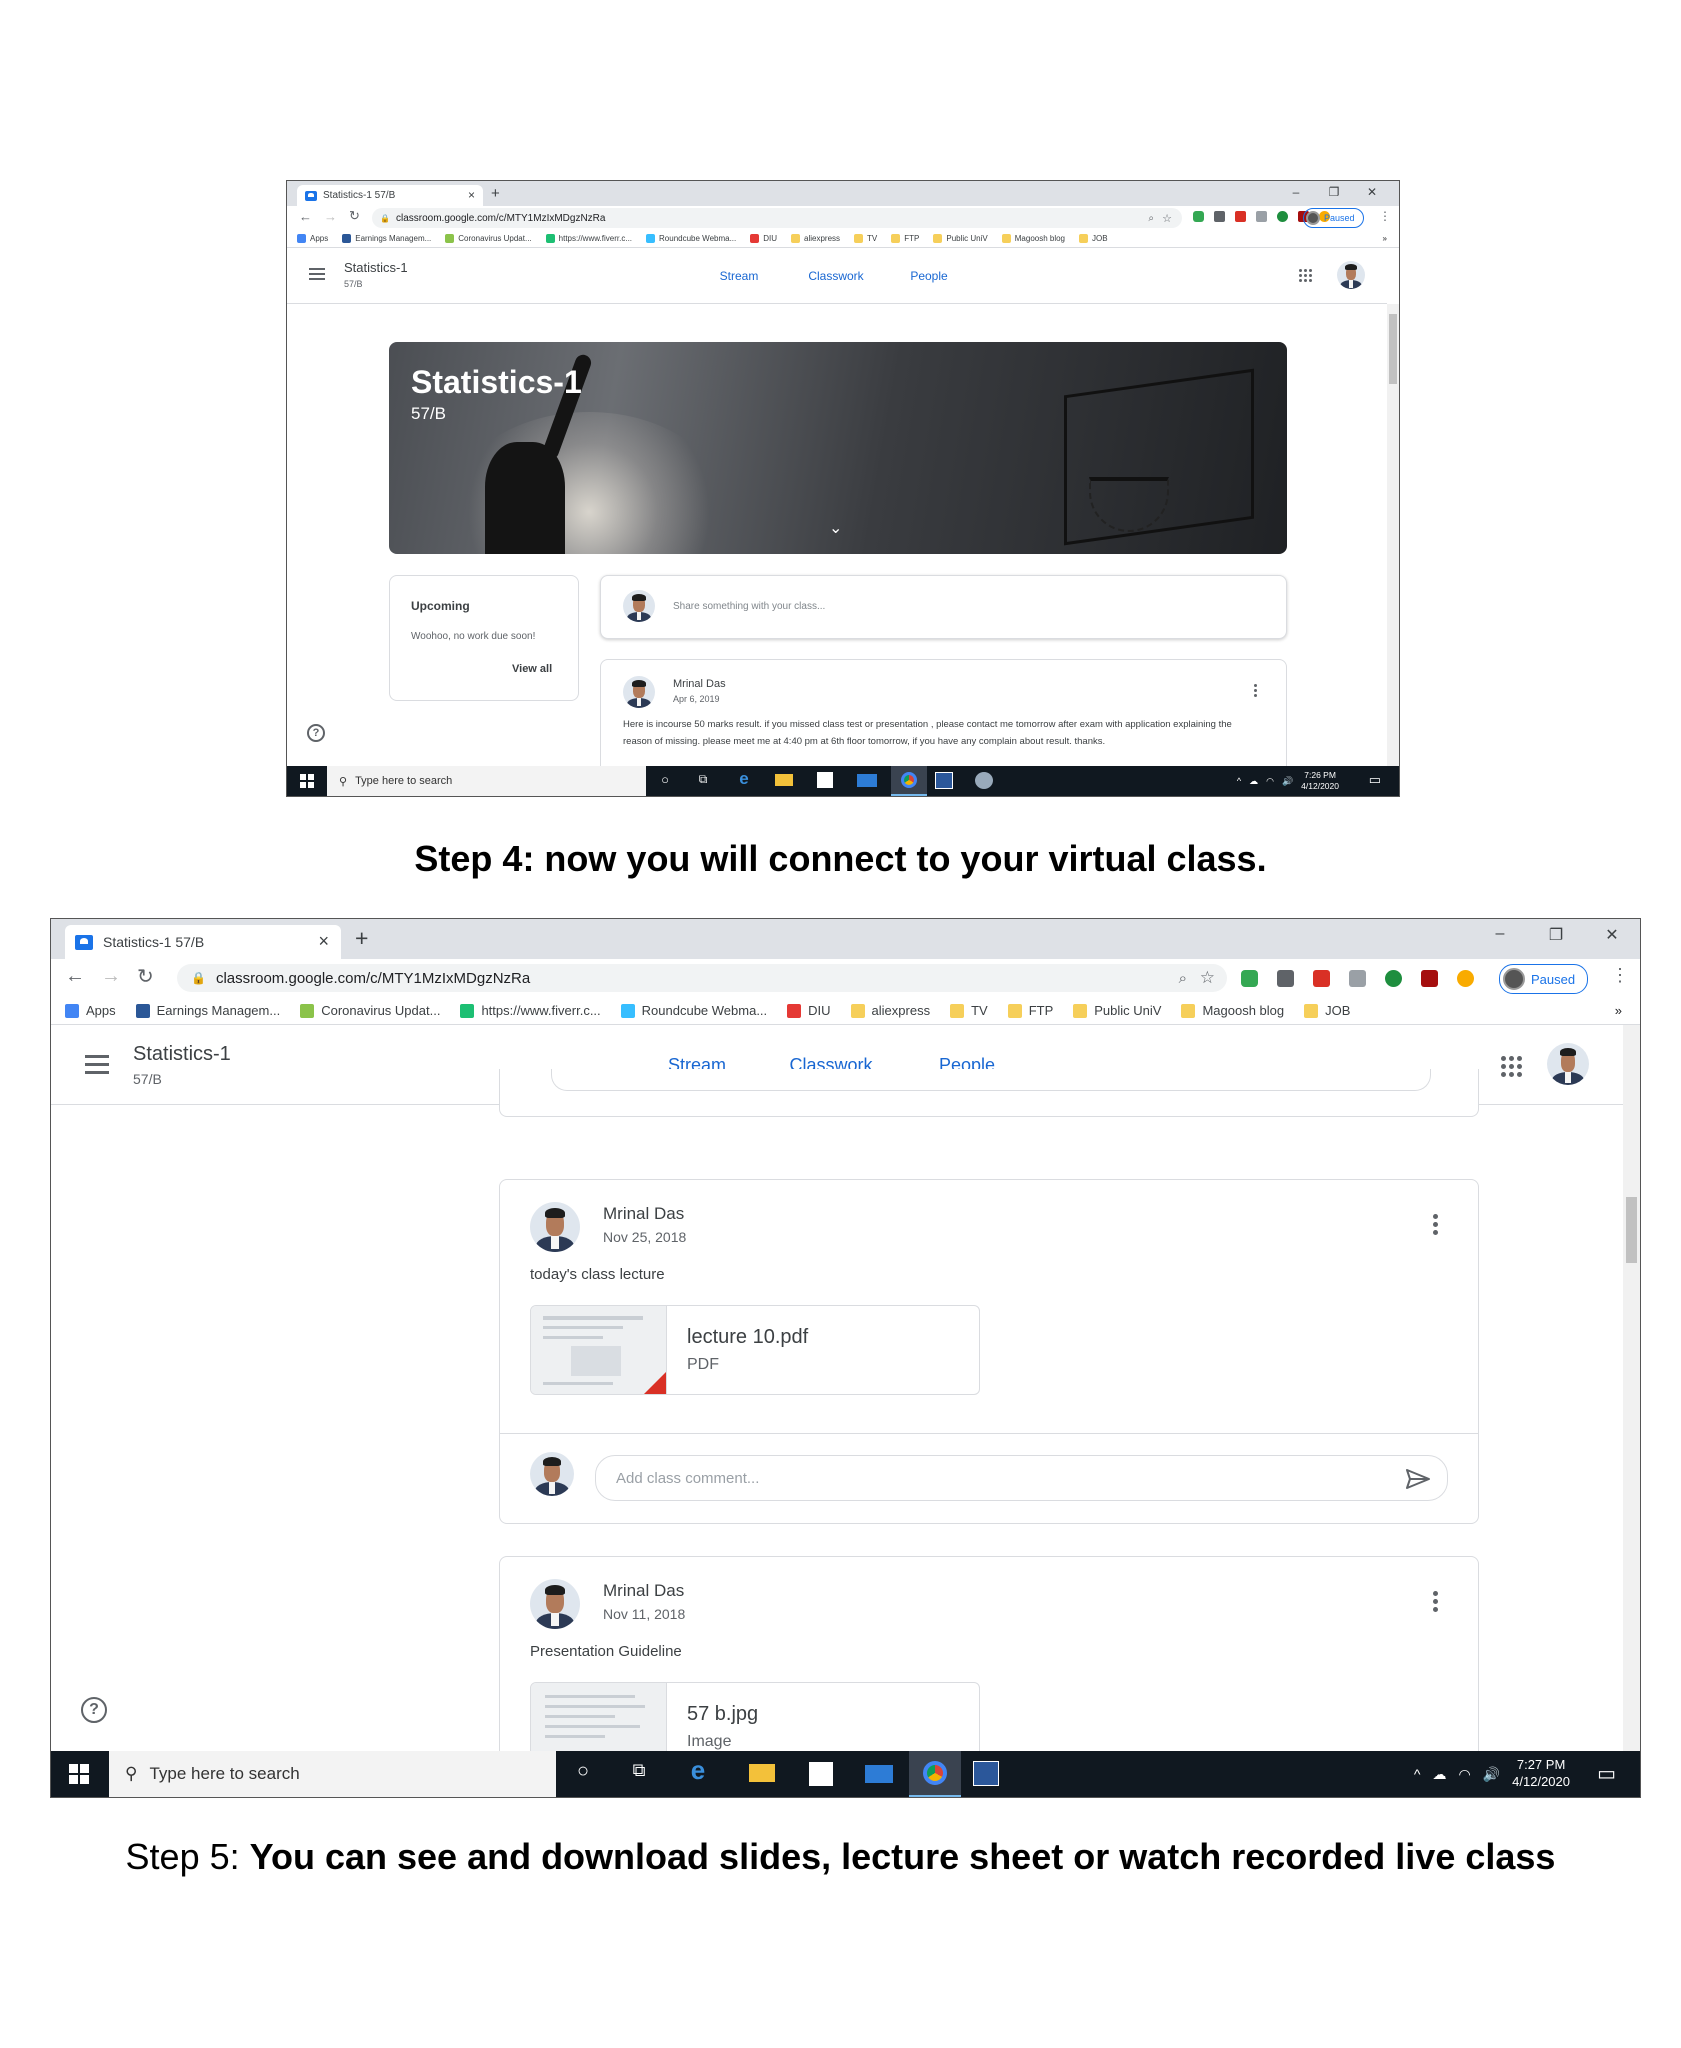 The image size is (1681, 2048). I want to click on main-menu-icon, so click(97, 1064).